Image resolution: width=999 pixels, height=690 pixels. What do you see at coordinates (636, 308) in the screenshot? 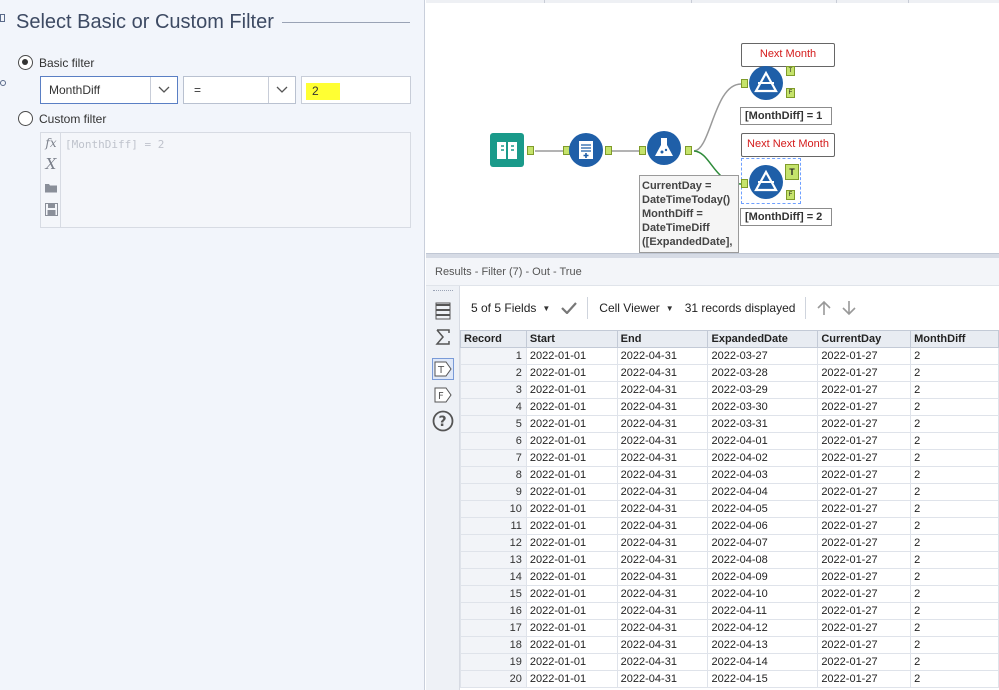
I see `cell-viewer-dropdown: Cell Viewer ▼` at bounding box center [636, 308].